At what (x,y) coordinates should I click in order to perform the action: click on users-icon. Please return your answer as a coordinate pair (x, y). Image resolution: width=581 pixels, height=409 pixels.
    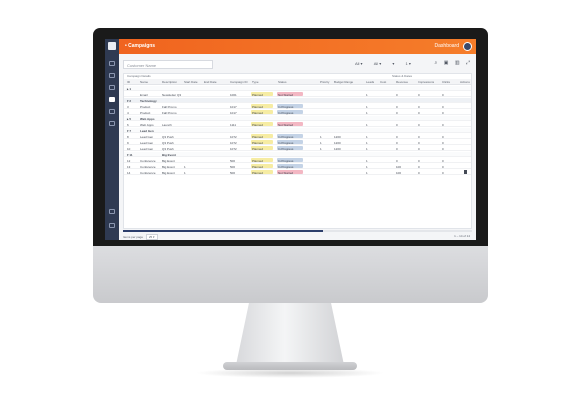
    Looking at the image, I should click on (112, 87).